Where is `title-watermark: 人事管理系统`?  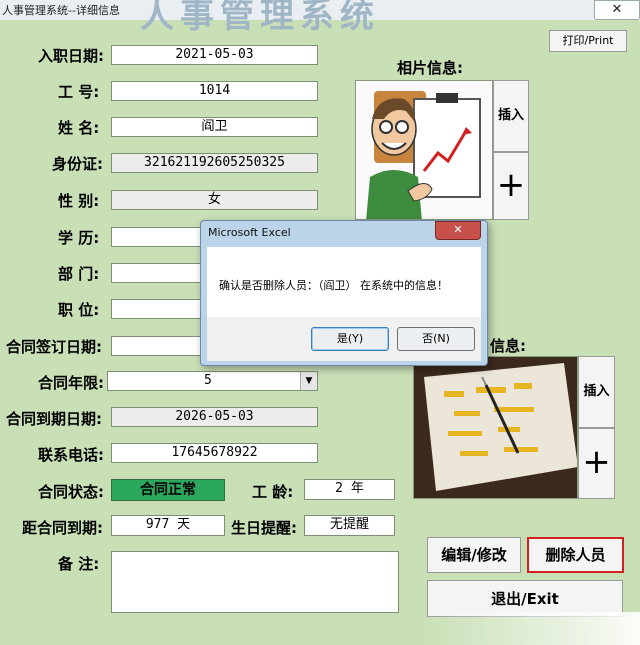 title-watermark: 人事管理系统 is located at coordinates (260, 18).